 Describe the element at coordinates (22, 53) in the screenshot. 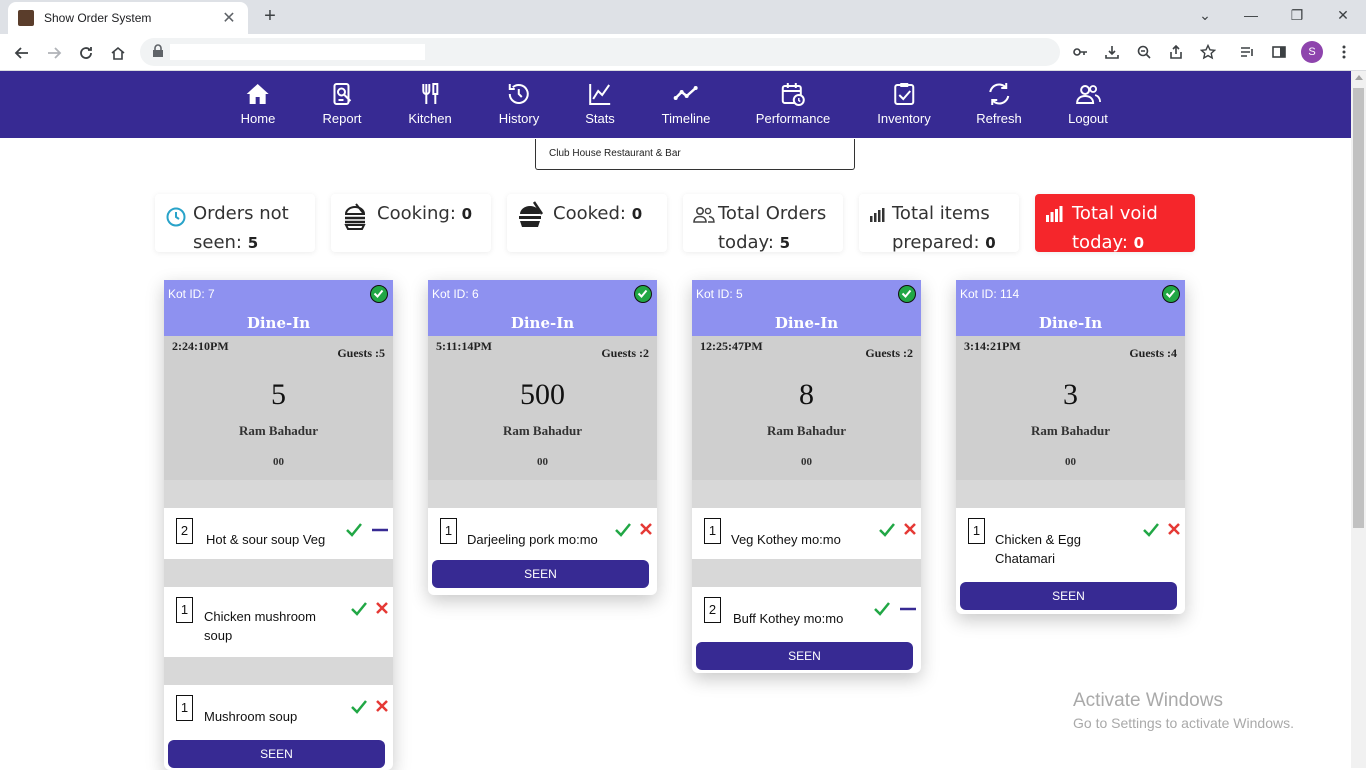

I see `back-icon` at that location.